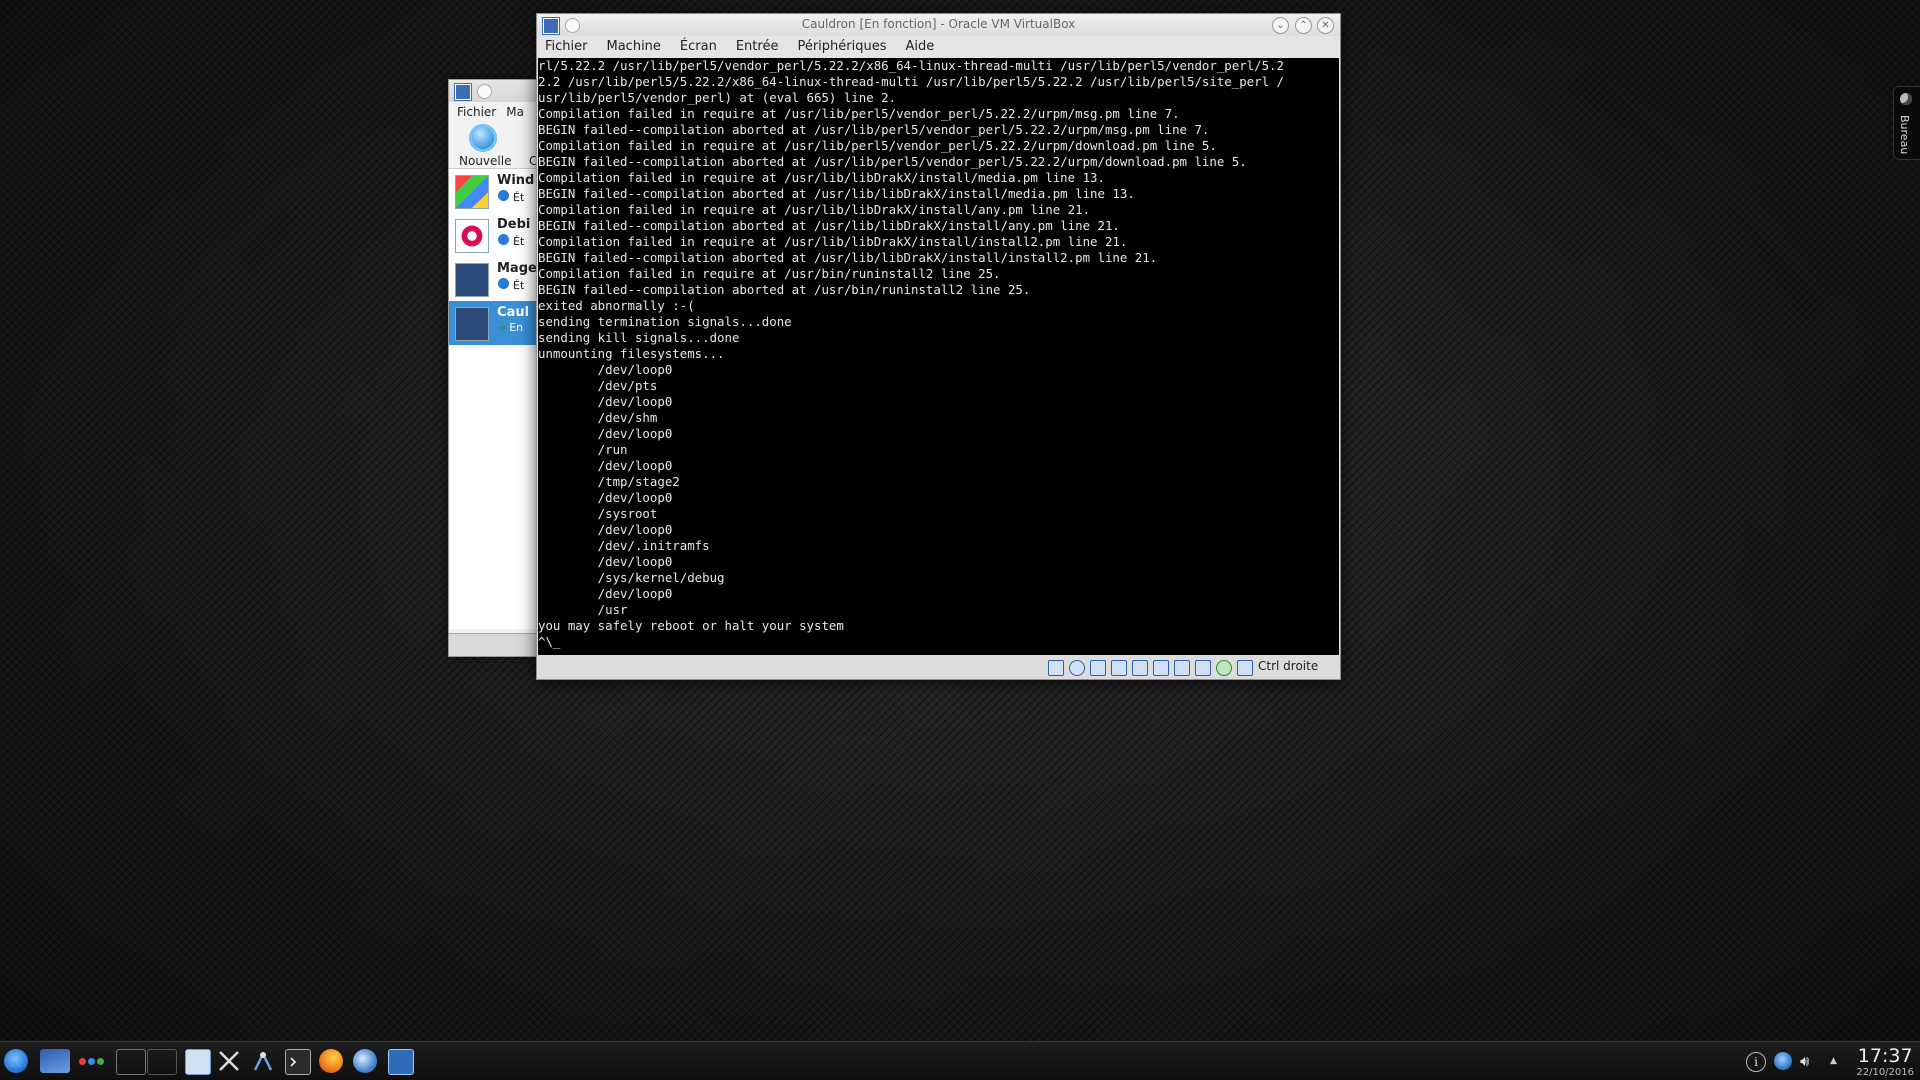 Image resolution: width=1920 pixels, height=1080 pixels. What do you see at coordinates (1203, 668) in the screenshot?
I see `video-capture-icon` at bounding box center [1203, 668].